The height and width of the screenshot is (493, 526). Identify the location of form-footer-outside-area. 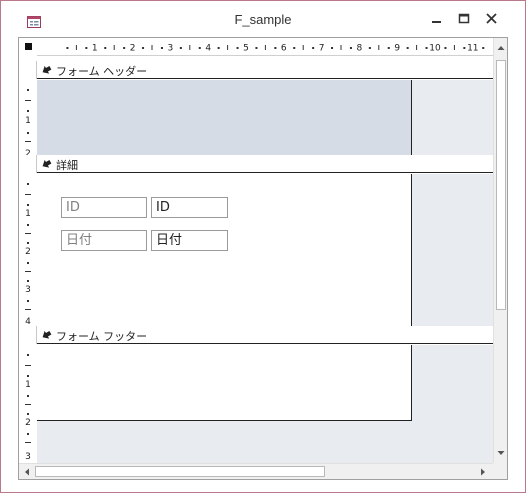
(452, 383).